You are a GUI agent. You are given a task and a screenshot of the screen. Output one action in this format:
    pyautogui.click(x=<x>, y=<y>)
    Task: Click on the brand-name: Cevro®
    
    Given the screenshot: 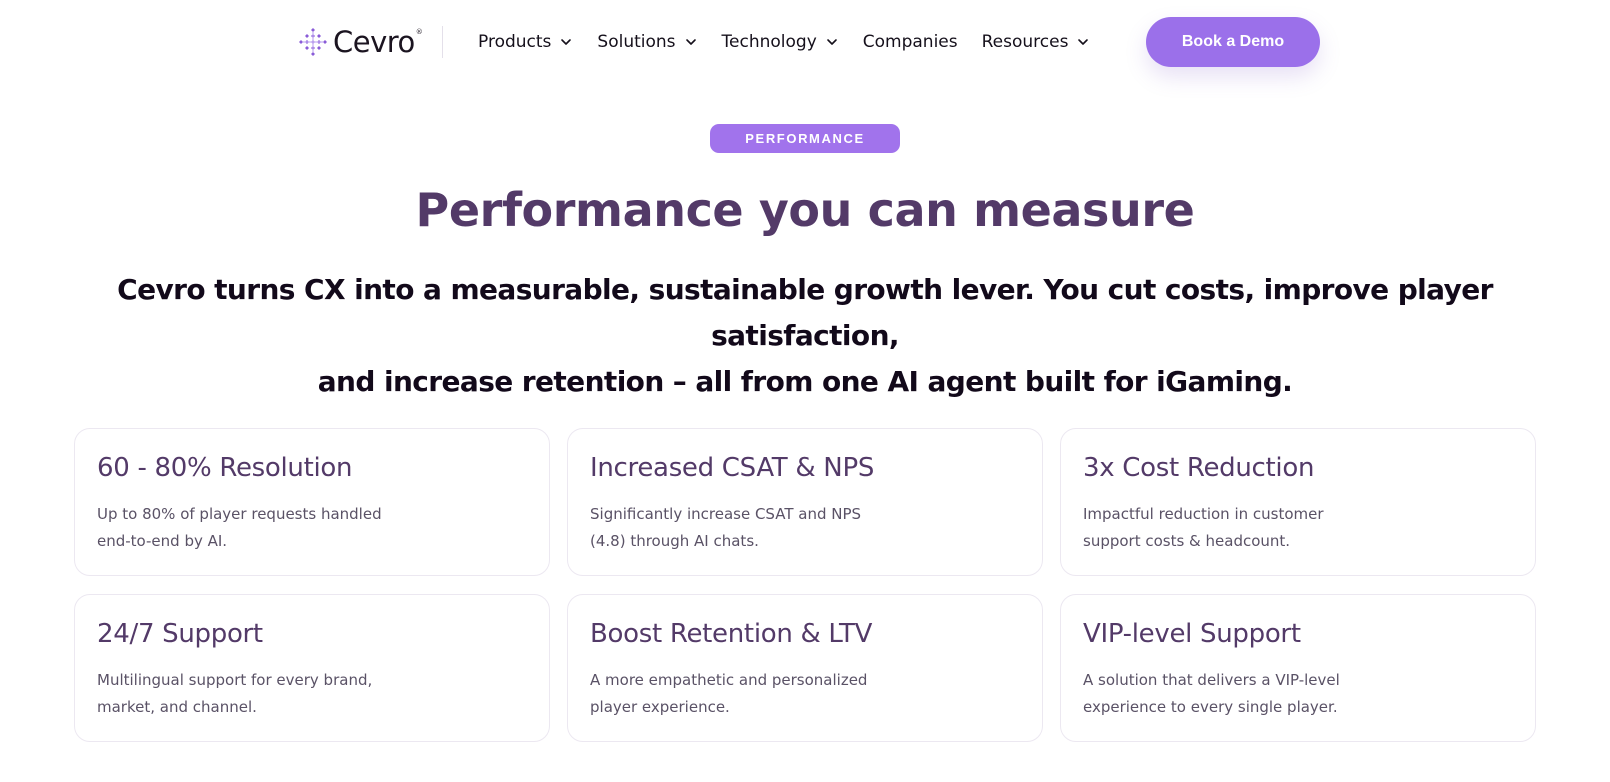 What is the action you would take?
    pyautogui.click(x=378, y=42)
    